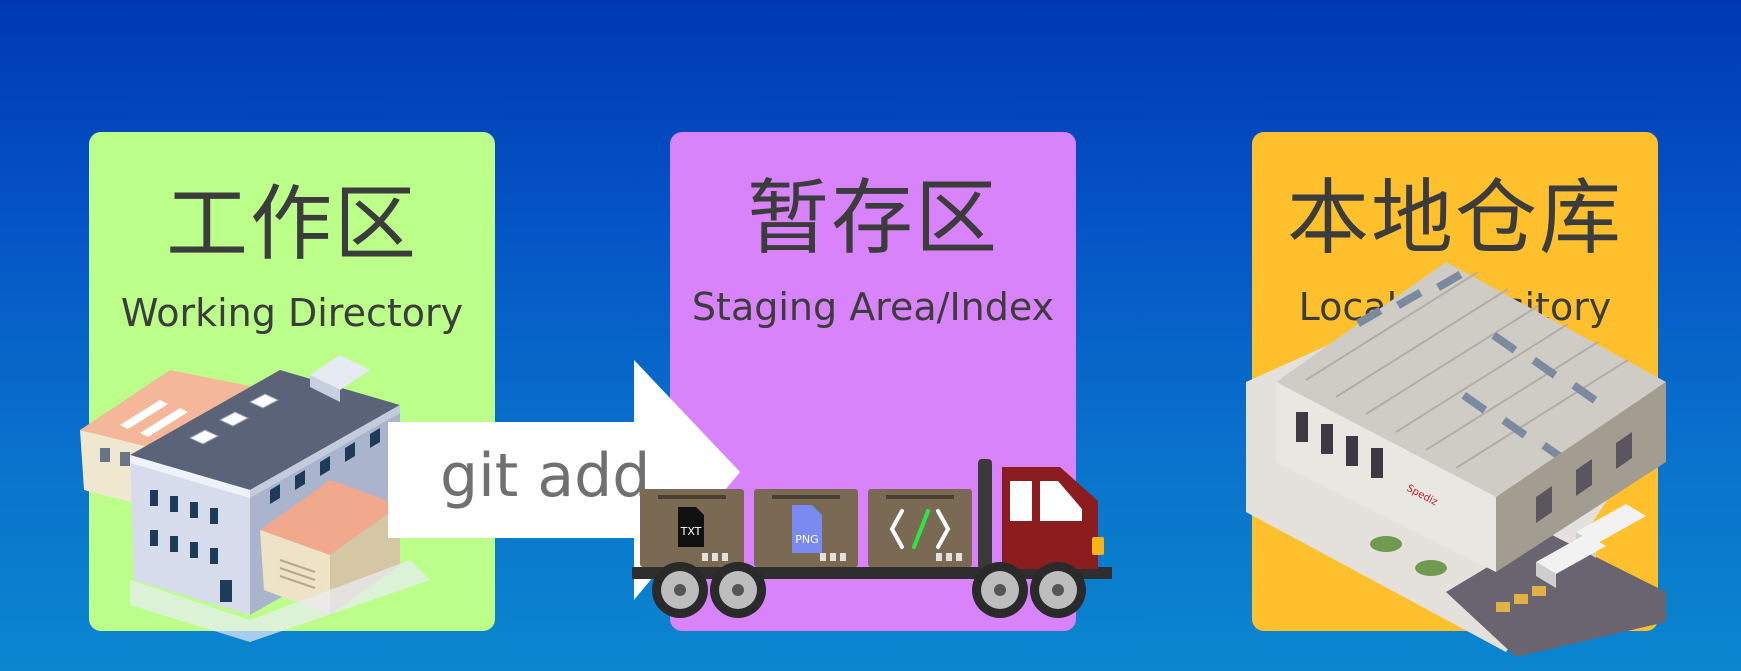 The height and width of the screenshot is (671, 1741). Describe the element at coordinates (292, 313) in the screenshot. I see `working-title-en: Working Directory` at that location.